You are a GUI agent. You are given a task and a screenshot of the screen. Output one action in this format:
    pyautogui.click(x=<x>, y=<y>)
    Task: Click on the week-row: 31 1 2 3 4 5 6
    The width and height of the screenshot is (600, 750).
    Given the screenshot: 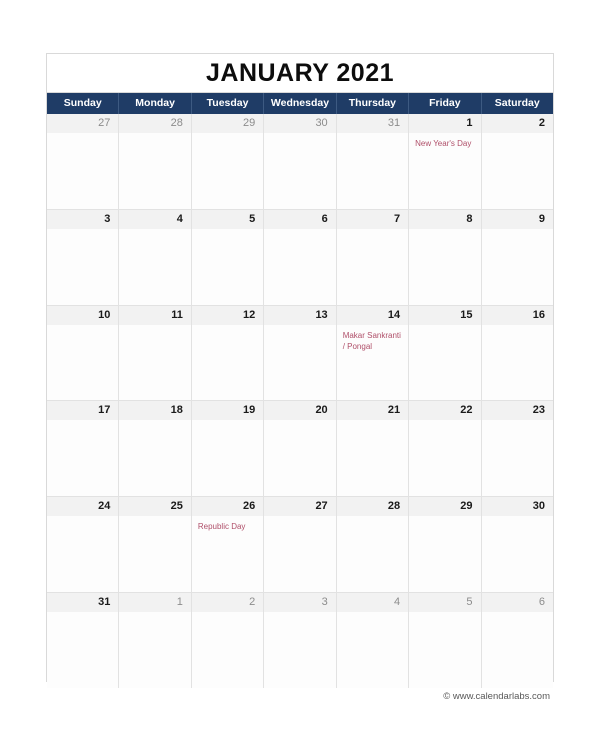 What is the action you would take?
    pyautogui.click(x=300, y=640)
    